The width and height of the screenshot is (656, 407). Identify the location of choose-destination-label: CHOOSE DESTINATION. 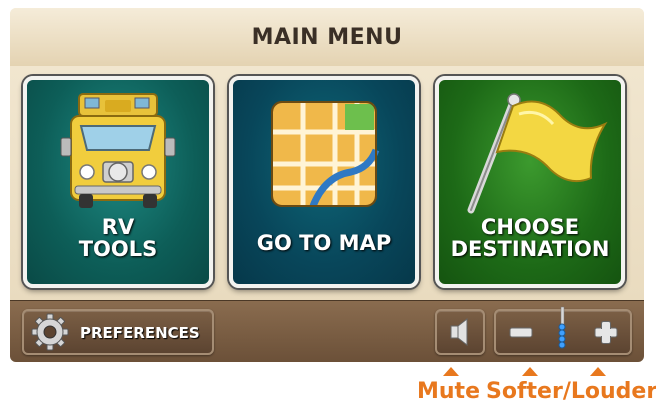
(530, 238).